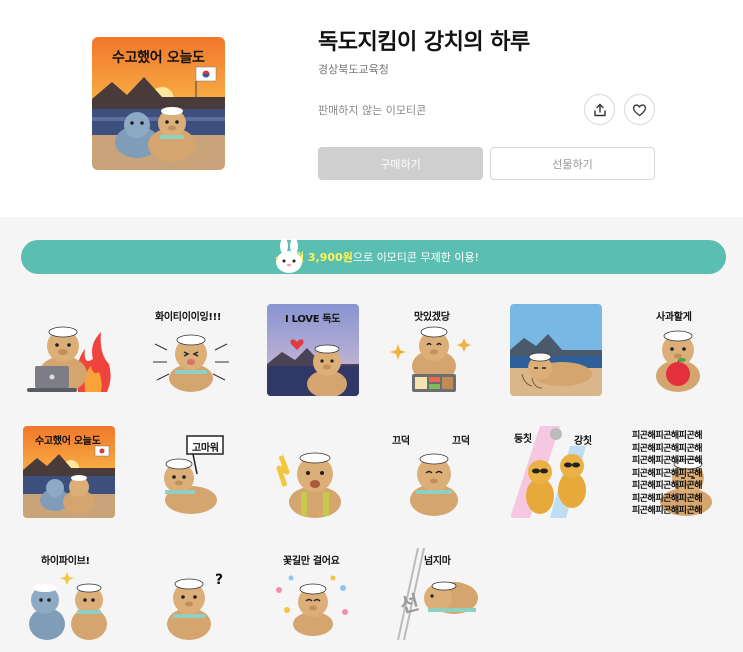  What do you see at coordinates (191, 594) in the screenshot?
I see `sticker-question: ?` at bounding box center [191, 594].